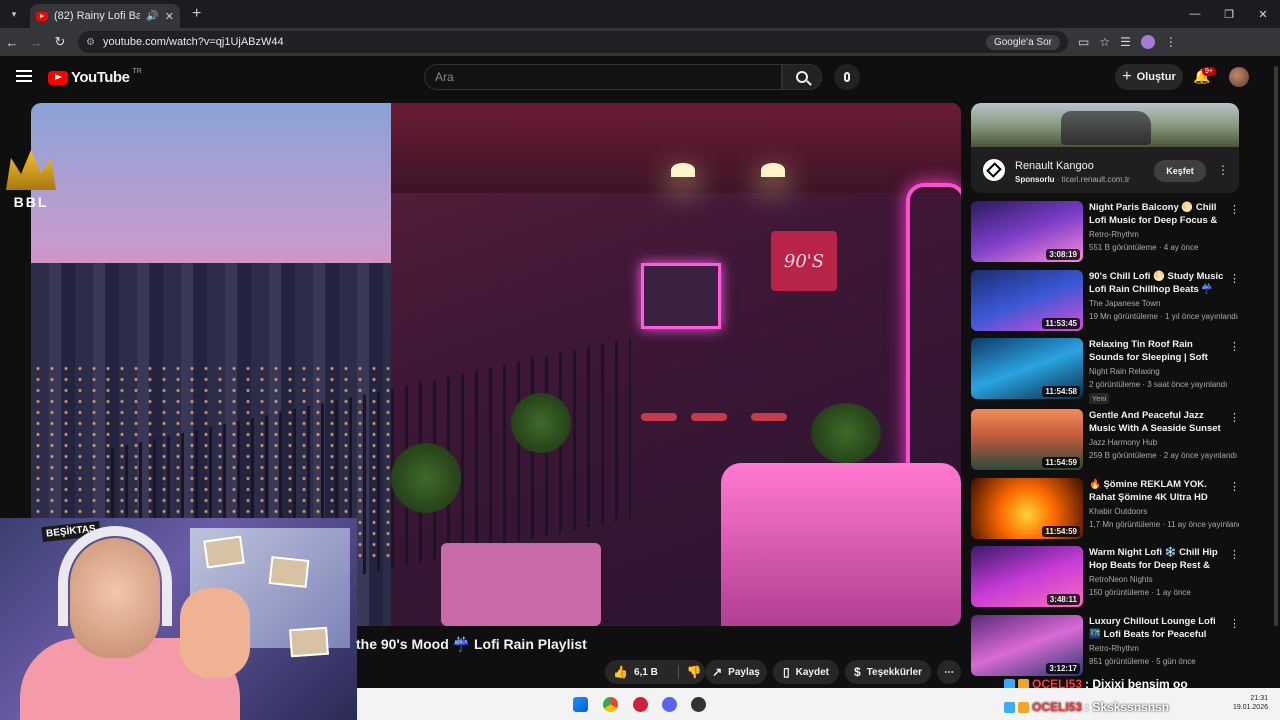 Image resolution: width=1280 pixels, height=720 pixels. Describe the element at coordinates (736, 672) in the screenshot. I see `share-button: ↗ Paylaş` at that location.